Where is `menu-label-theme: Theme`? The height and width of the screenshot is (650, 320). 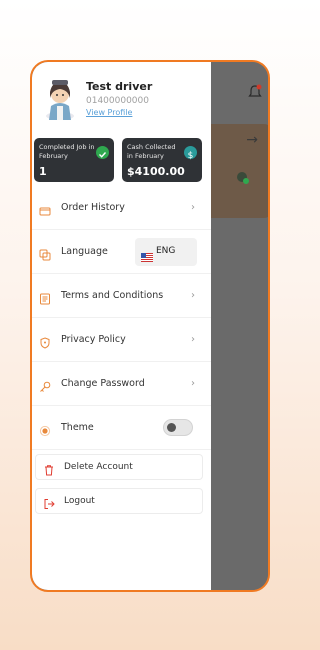 menu-label-theme: Theme is located at coordinates (77, 427).